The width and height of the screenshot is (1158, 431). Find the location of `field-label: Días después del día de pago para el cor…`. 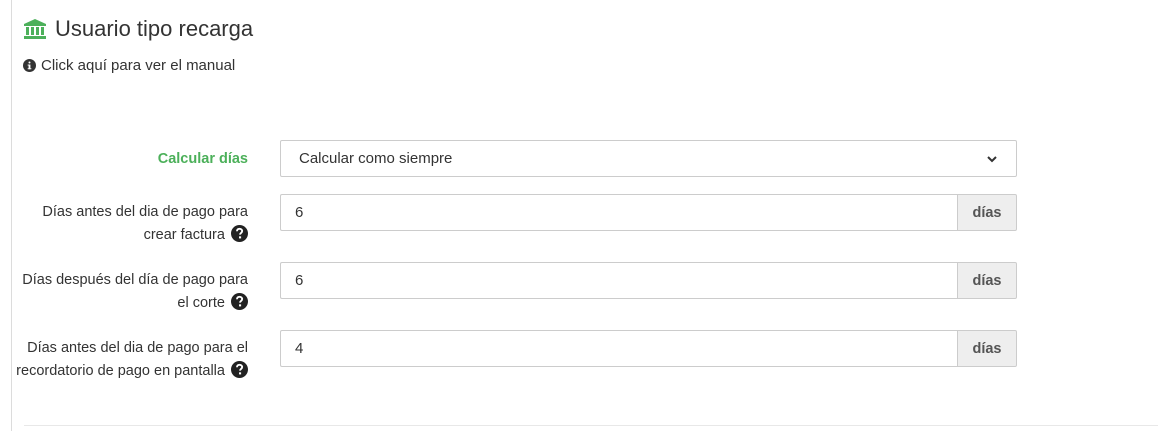

field-label: Días después del día de pago para el cor… is located at coordinates (132, 292).